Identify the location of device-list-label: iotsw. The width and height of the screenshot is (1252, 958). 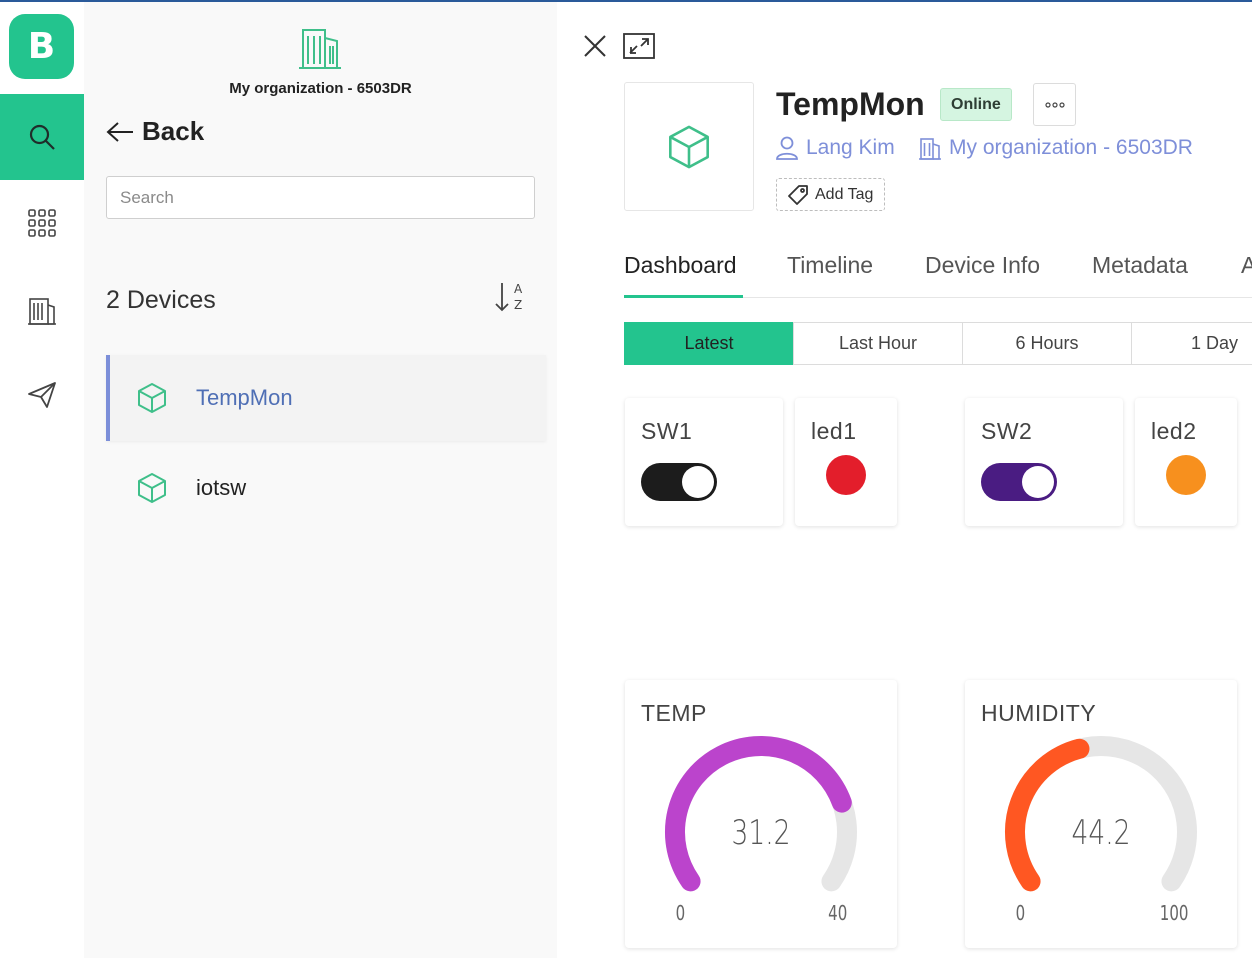
(221, 487).